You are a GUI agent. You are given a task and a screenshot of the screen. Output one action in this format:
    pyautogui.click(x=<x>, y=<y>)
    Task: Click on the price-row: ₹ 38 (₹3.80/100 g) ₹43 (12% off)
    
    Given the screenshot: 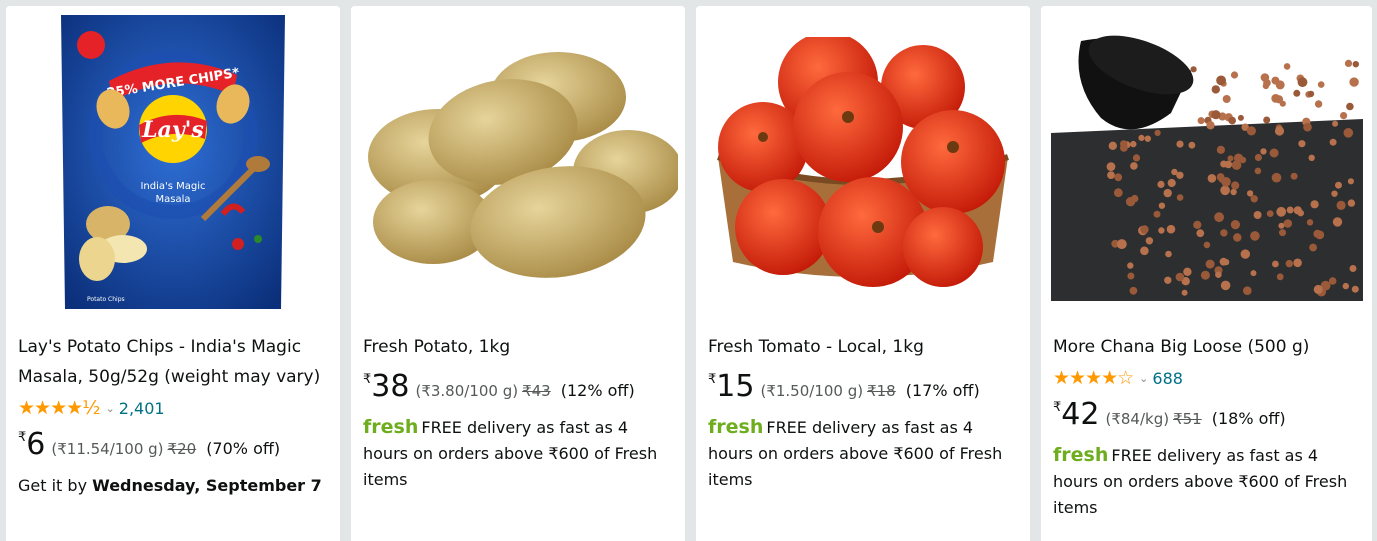 What is the action you would take?
    pyautogui.click(x=518, y=390)
    